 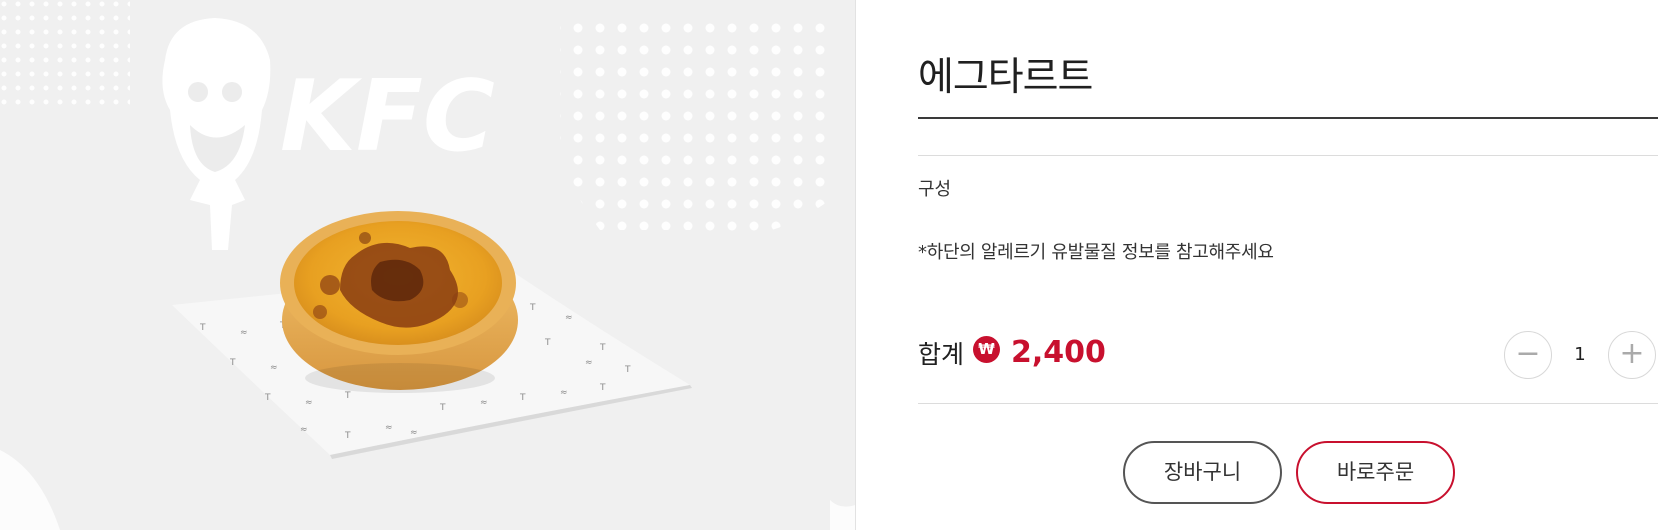 What do you see at coordinates (695, 128) in the screenshot?
I see `dot-pattern-right` at bounding box center [695, 128].